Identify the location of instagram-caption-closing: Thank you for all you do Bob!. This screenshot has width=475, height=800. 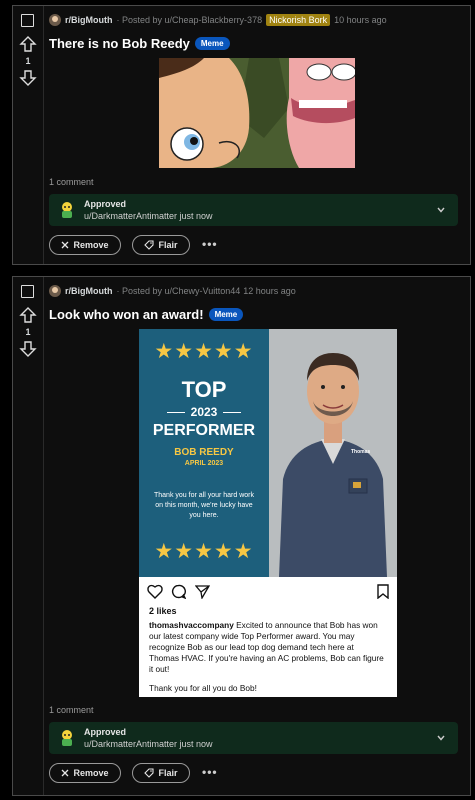
(203, 688).